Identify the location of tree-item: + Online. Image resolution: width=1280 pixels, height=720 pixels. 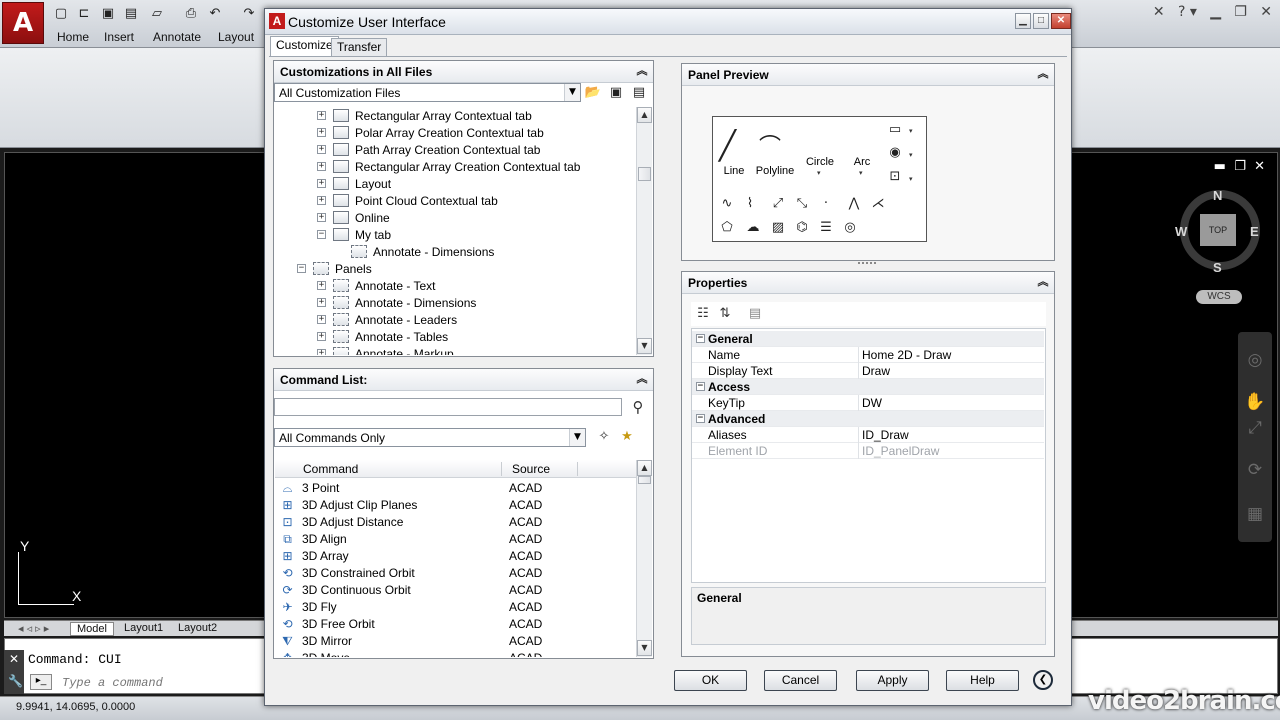
(455, 218).